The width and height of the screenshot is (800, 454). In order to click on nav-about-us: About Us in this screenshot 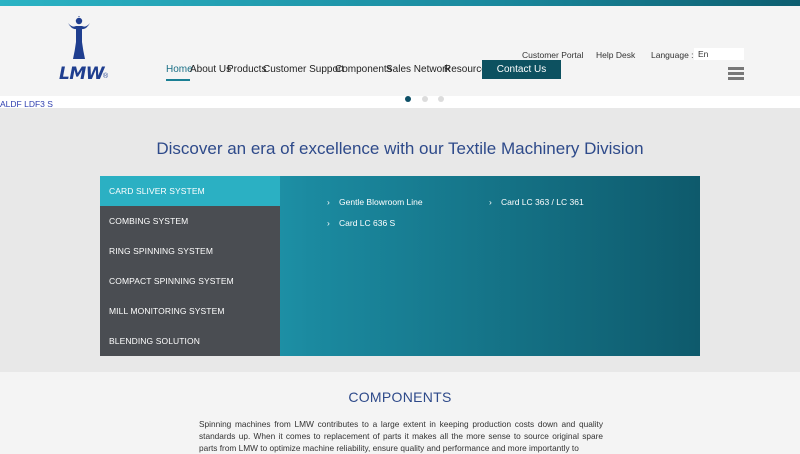, I will do `click(210, 69)`.